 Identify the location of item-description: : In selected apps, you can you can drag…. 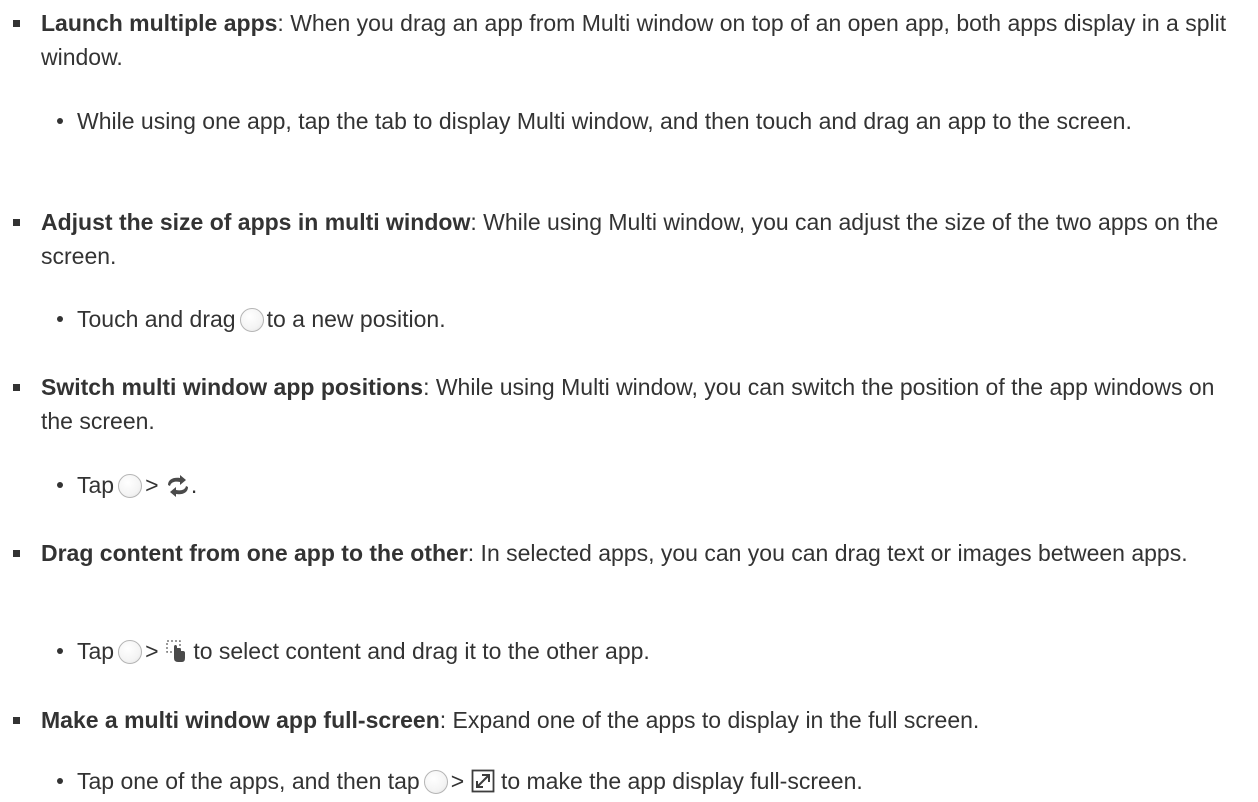
(827, 553).